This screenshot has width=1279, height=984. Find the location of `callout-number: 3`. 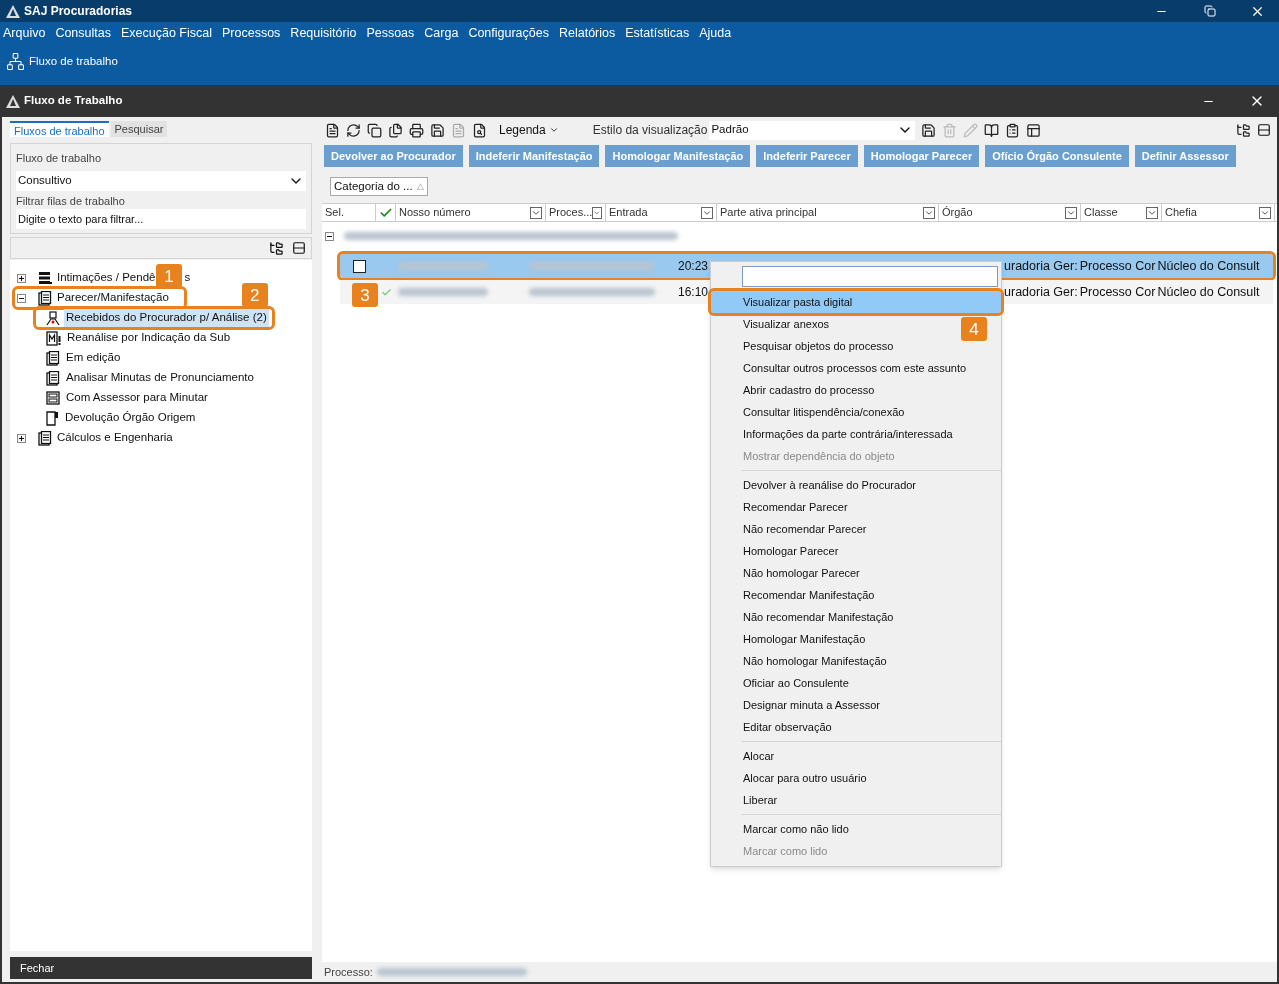

callout-number: 3 is located at coordinates (365, 295).